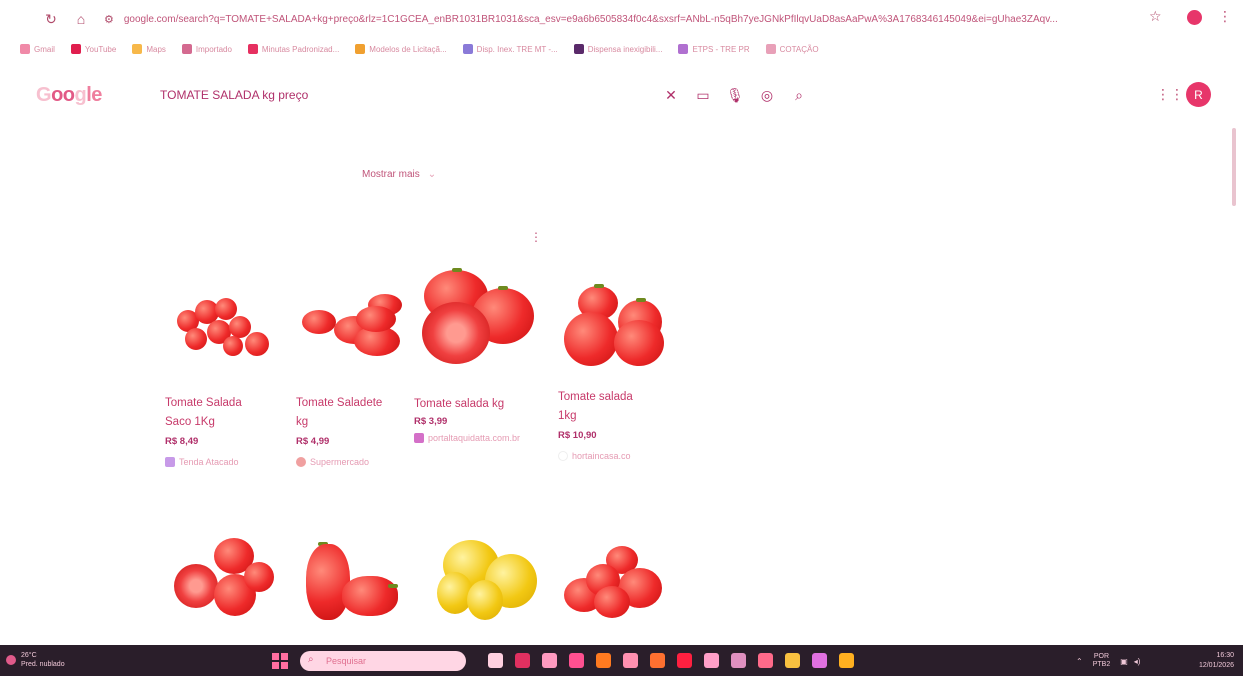 Image resolution: width=1243 pixels, height=676 pixels. Describe the element at coordinates (1194, 17) in the screenshot. I see `browser-profile-icon` at that location.